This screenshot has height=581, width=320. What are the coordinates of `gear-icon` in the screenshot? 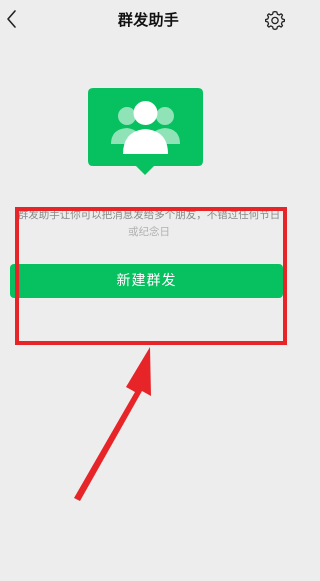 It's located at (275, 20).